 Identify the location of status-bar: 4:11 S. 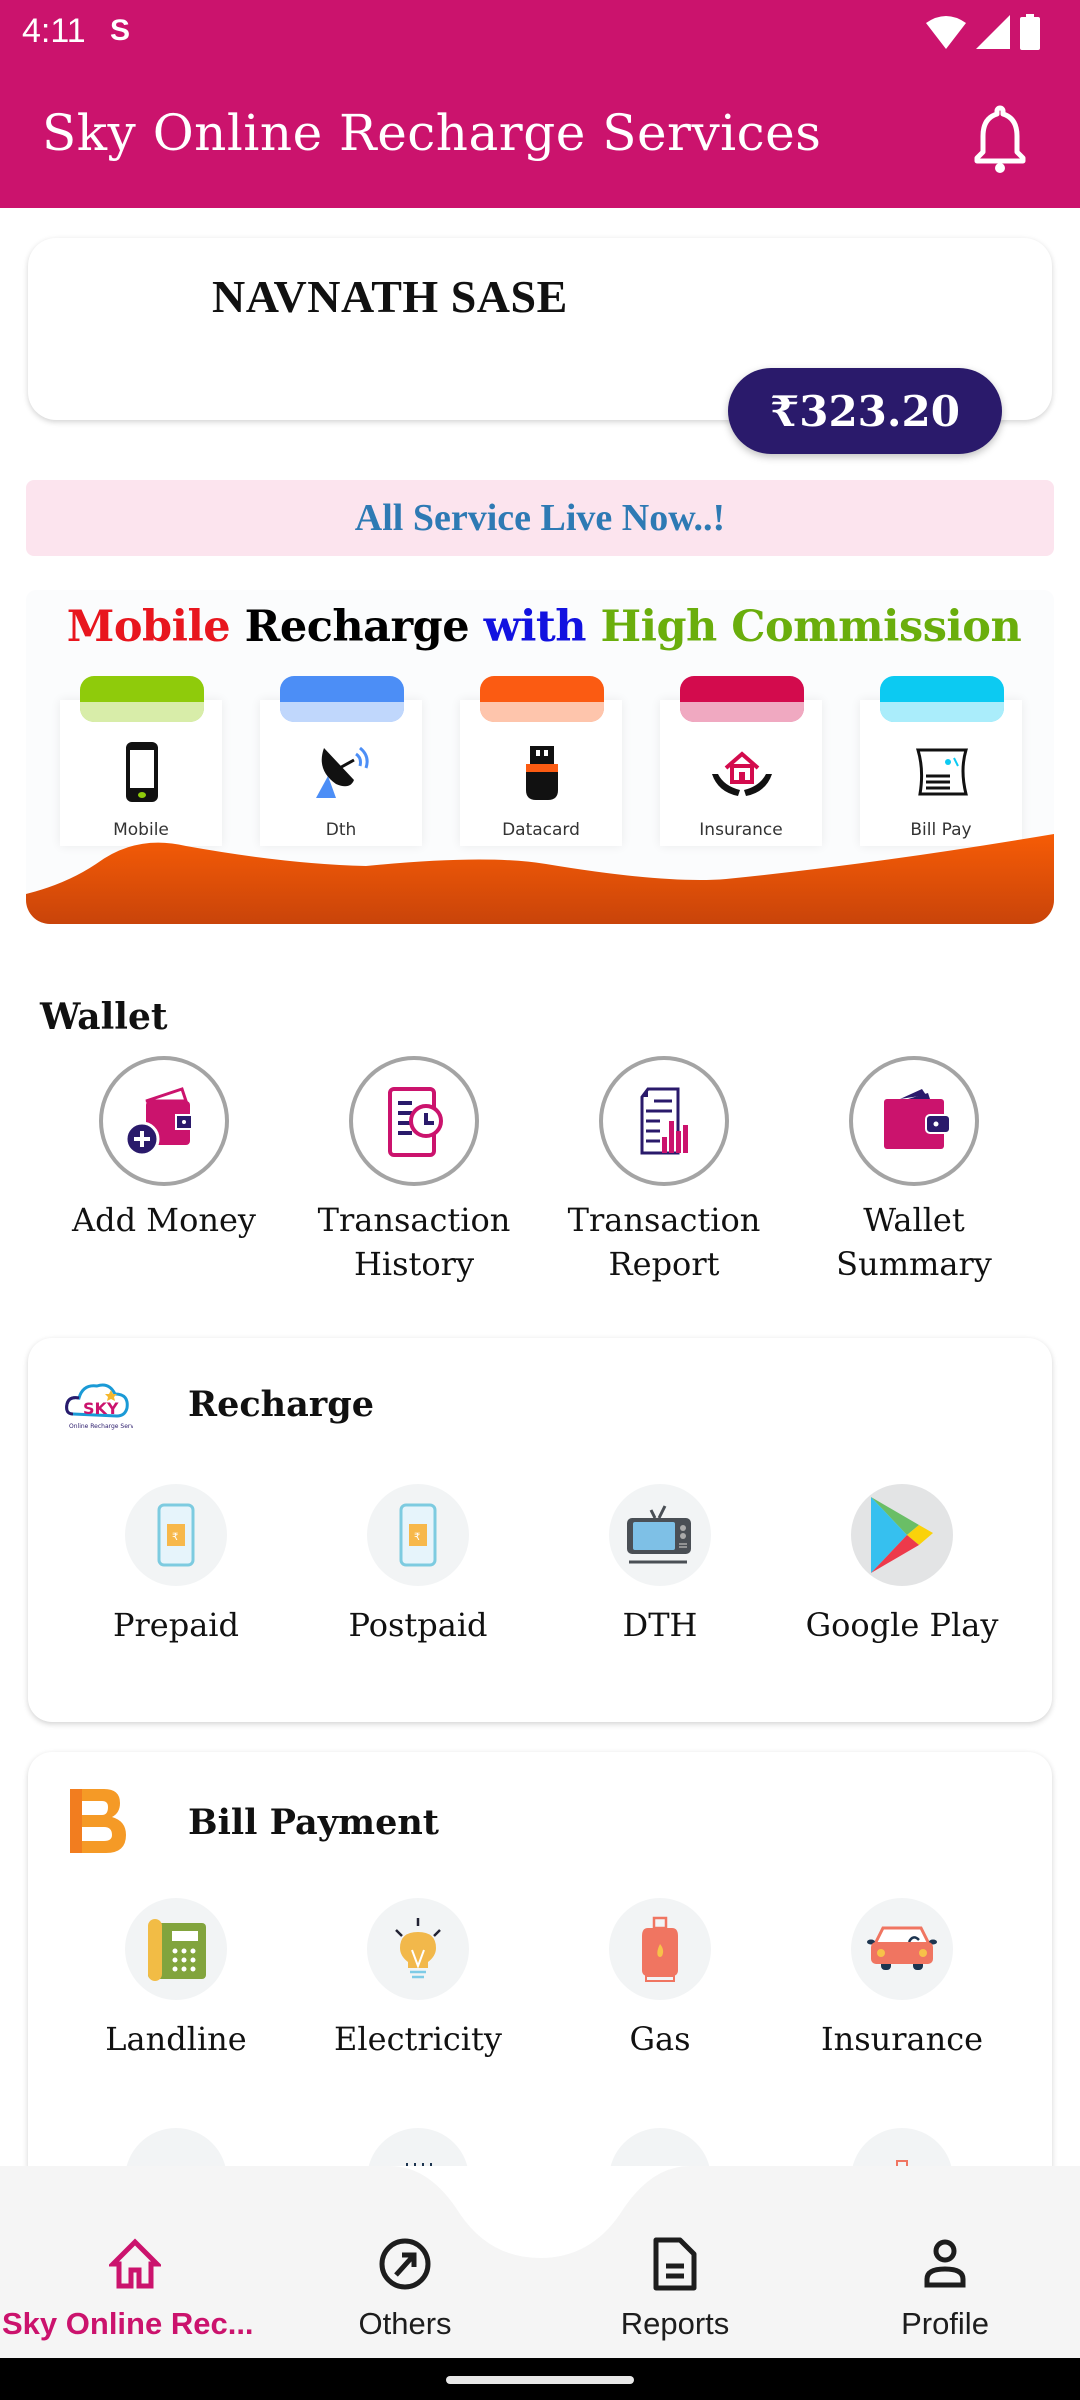
(540, 32).